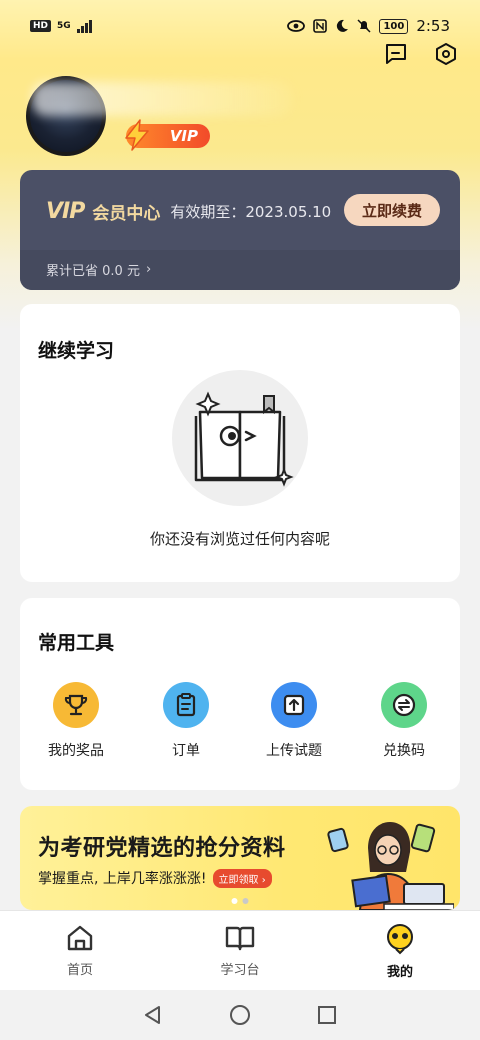 The height and width of the screenshot is (1040, 480). What do you see at coordinates (162, 99) in the screenshot?
I see `user-name-blurred` at bounding box center [162, 99].